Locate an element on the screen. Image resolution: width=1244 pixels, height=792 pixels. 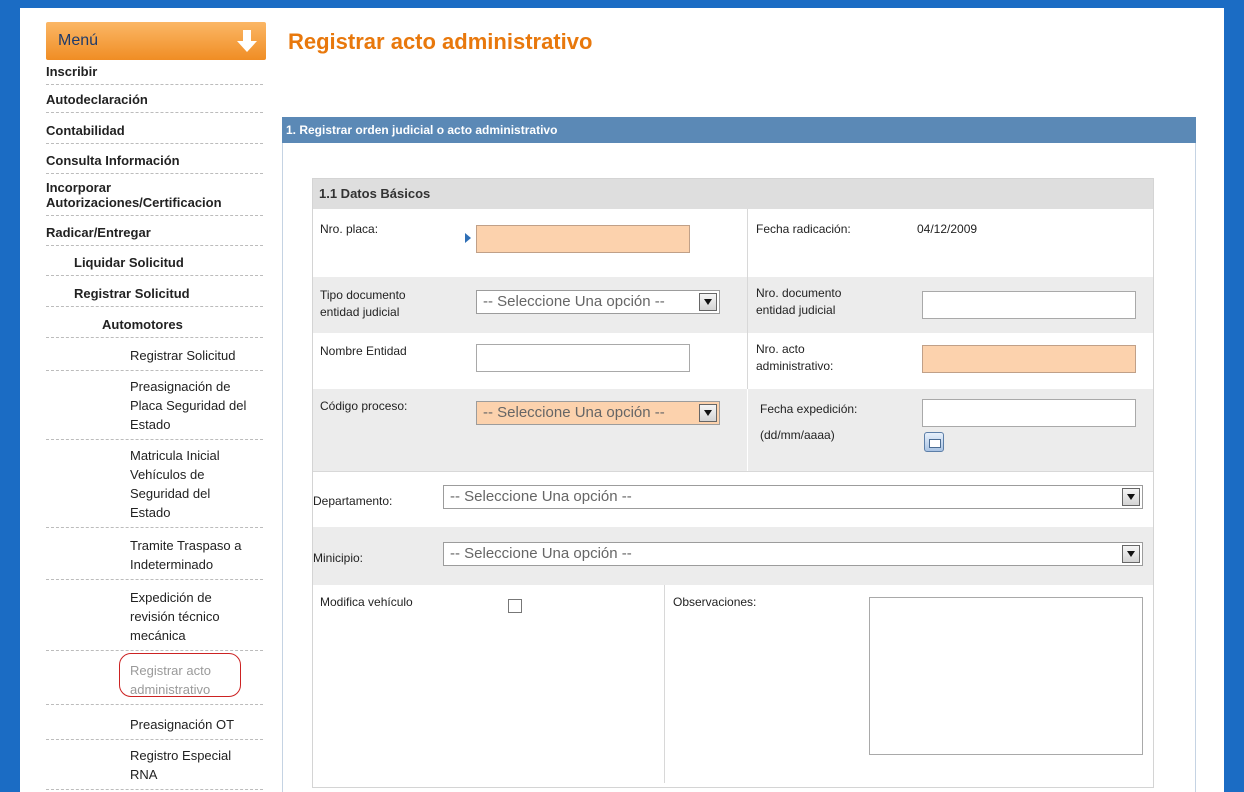
nav-subitem-preasignacion-ot: Preasignación OT is located at coordinates (154, 722).